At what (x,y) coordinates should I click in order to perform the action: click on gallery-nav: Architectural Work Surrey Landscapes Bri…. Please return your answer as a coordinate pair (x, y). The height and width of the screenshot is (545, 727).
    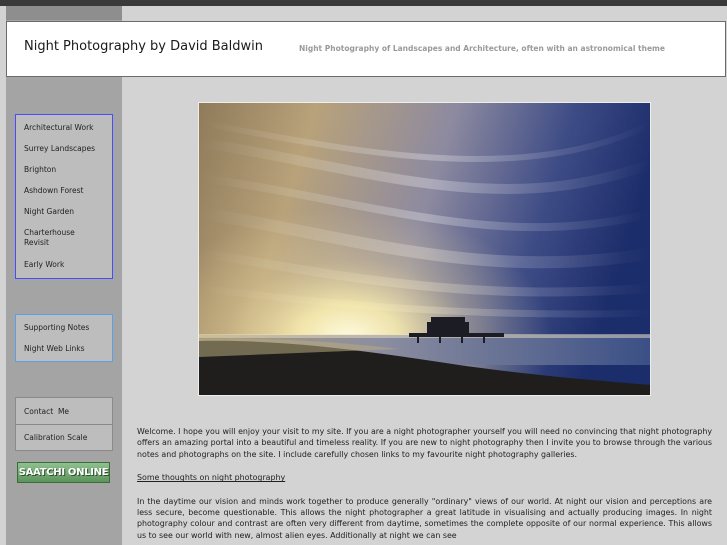
    Looking at the image, I should click on (64, 196).